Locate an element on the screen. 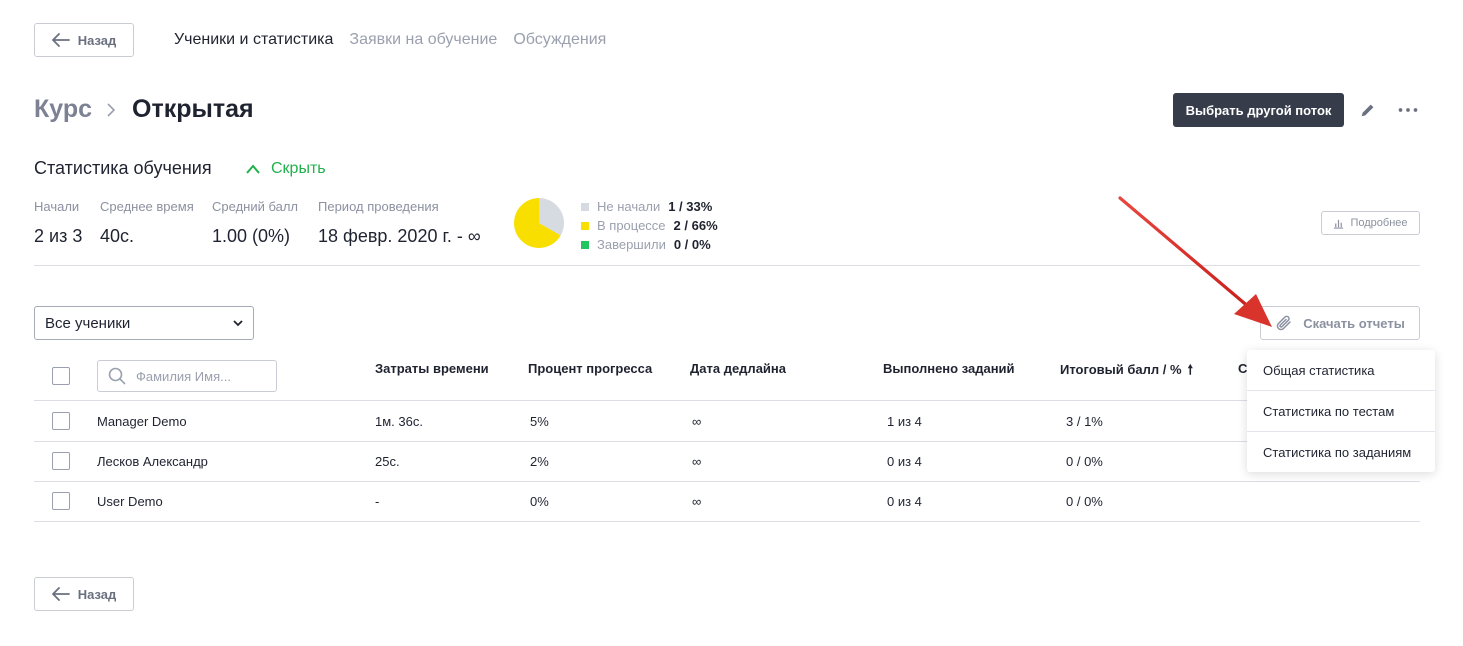 This screenshot has width=1463, height=646. column-header-tasks-done: Выполнено заданий is located at coordinates (949, 368).